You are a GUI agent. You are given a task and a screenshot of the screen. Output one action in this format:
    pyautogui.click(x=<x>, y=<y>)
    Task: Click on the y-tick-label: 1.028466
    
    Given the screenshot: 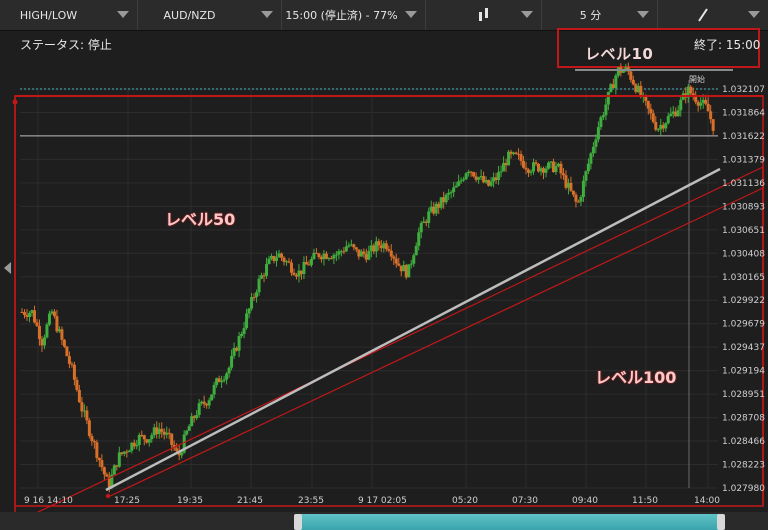 What is the action you would take?
    pyautogui.click(x=743, y=442)
    